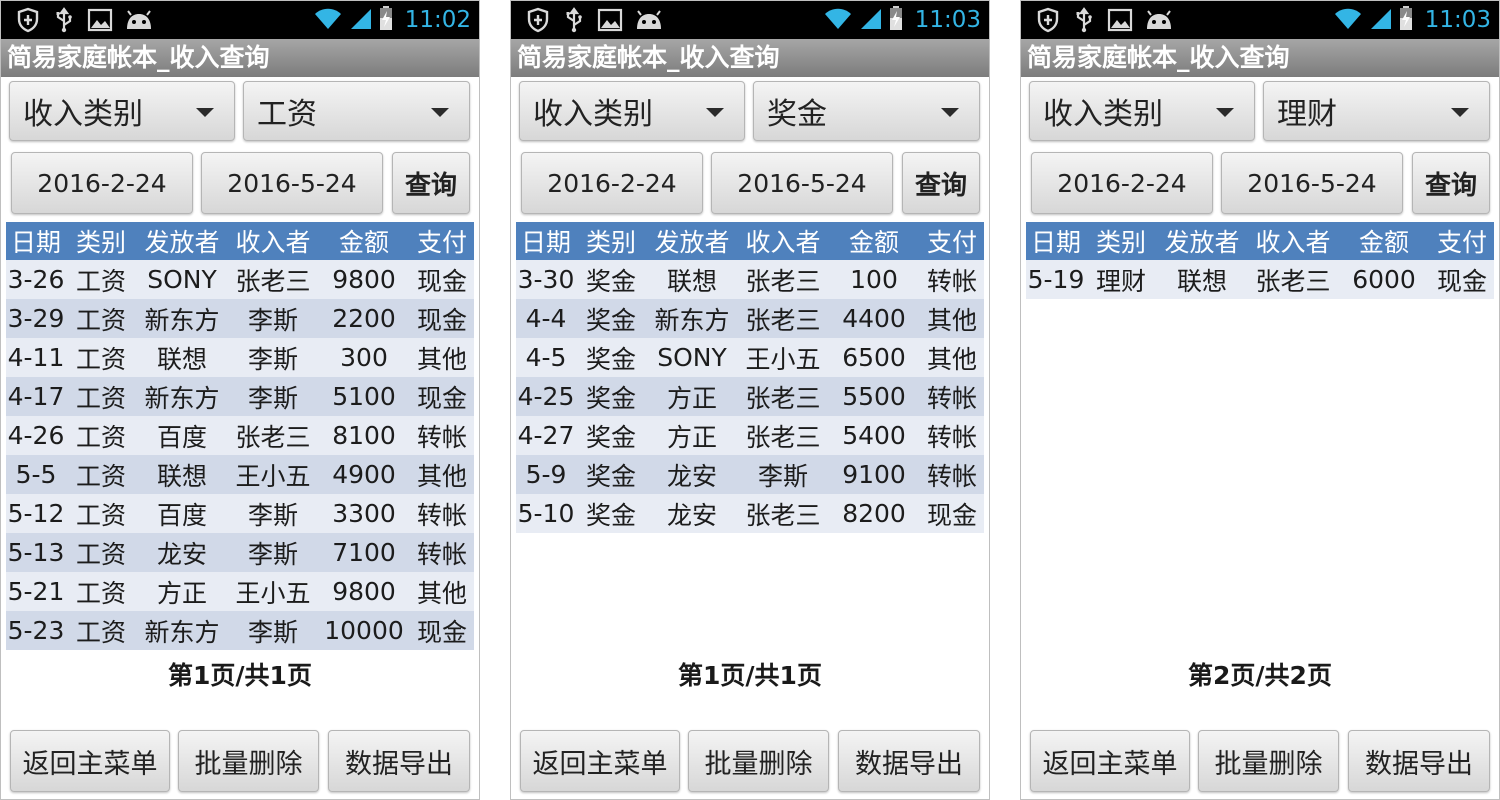 The width and height of the screenshot is (1500, 800). Describe the element at coordinates (364, 357) in the screenshot. I see `table-cell: 300` at that location.